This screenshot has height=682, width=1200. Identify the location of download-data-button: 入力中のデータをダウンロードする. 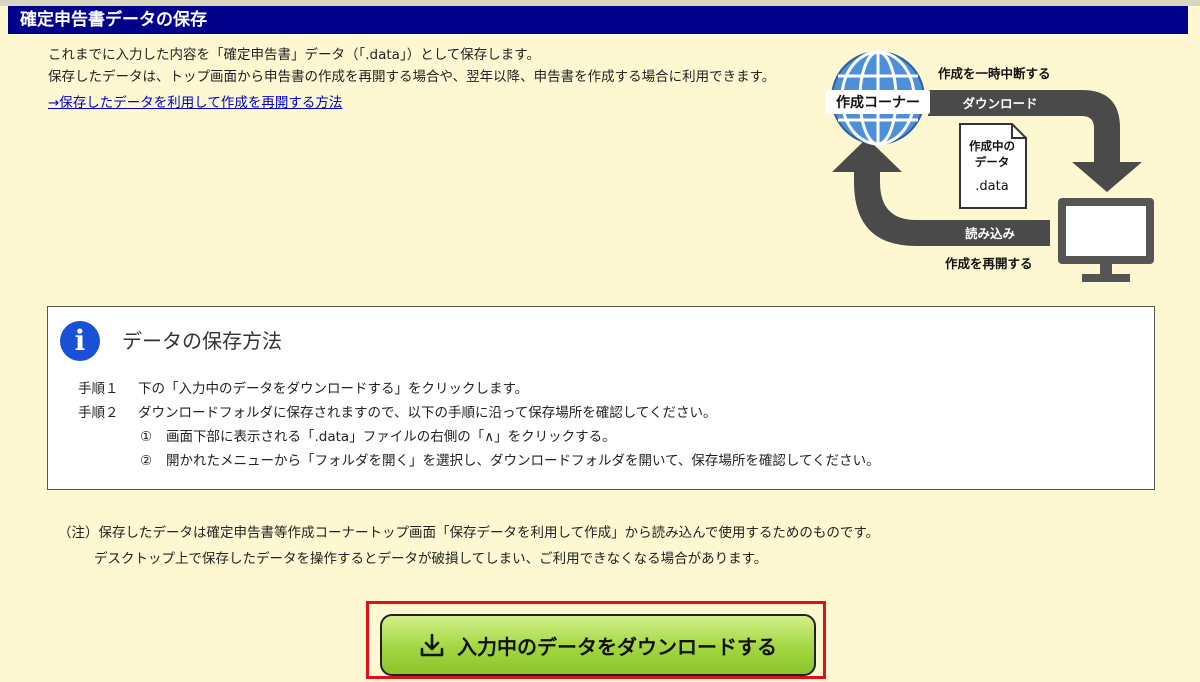
(598, 645).